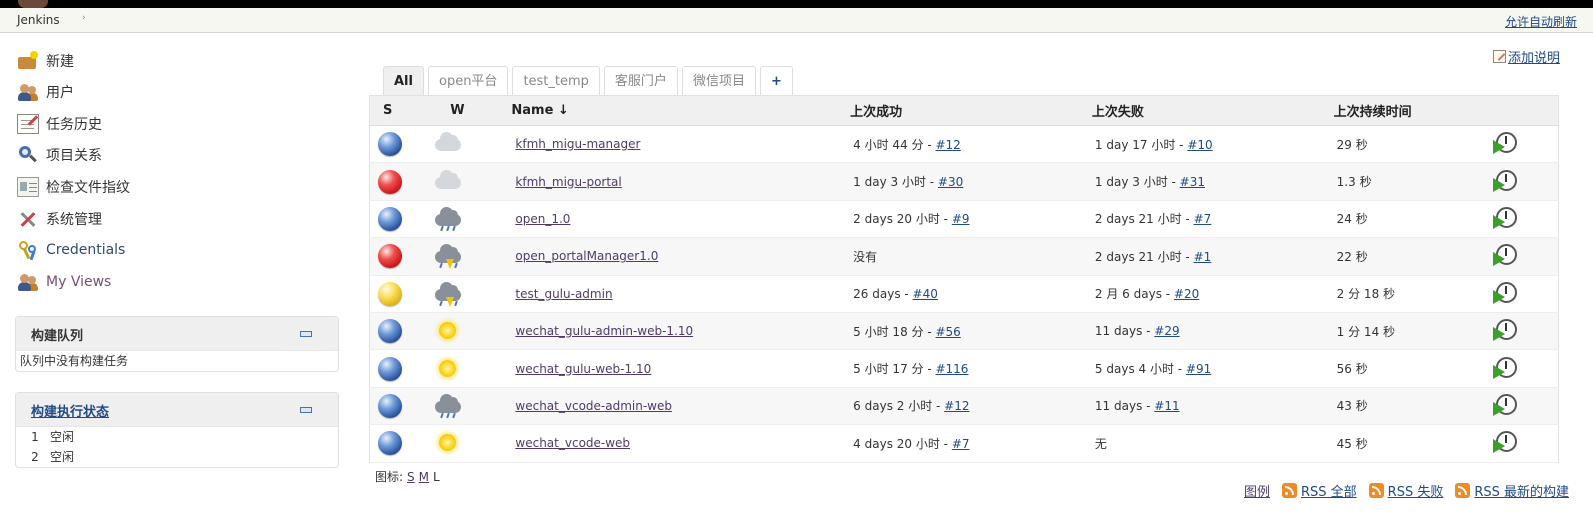 The width and height of the screenshot is (1593, 526). I want to click on last-failure-time: 1 day 3 小时 -, so click(1137, 182).